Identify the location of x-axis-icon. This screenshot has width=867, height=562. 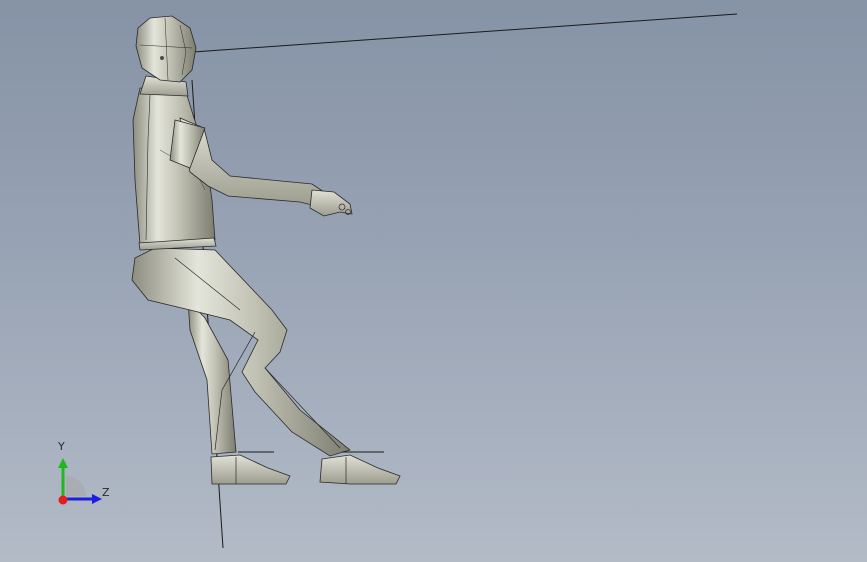
(63, 500).